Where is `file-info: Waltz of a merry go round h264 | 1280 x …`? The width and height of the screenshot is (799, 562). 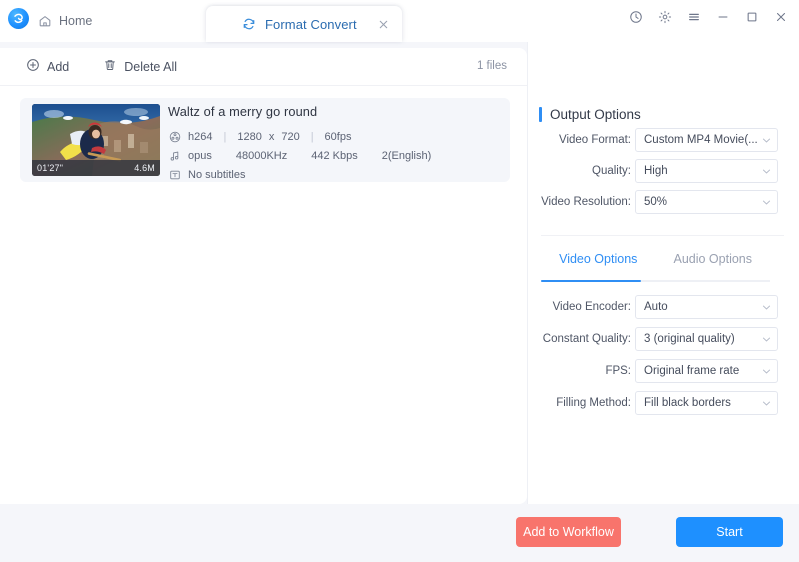 file-info: Waltz of a merry go round h264 | 1280 x … is located at coordinates (335, 144).